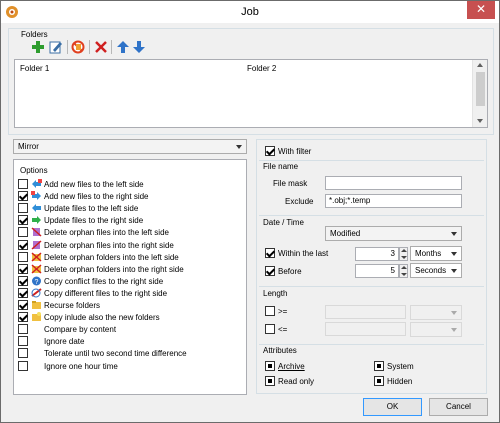  Describe the element at coordinates (36, 293) in the screenshot. I see `different-icon` at that location.